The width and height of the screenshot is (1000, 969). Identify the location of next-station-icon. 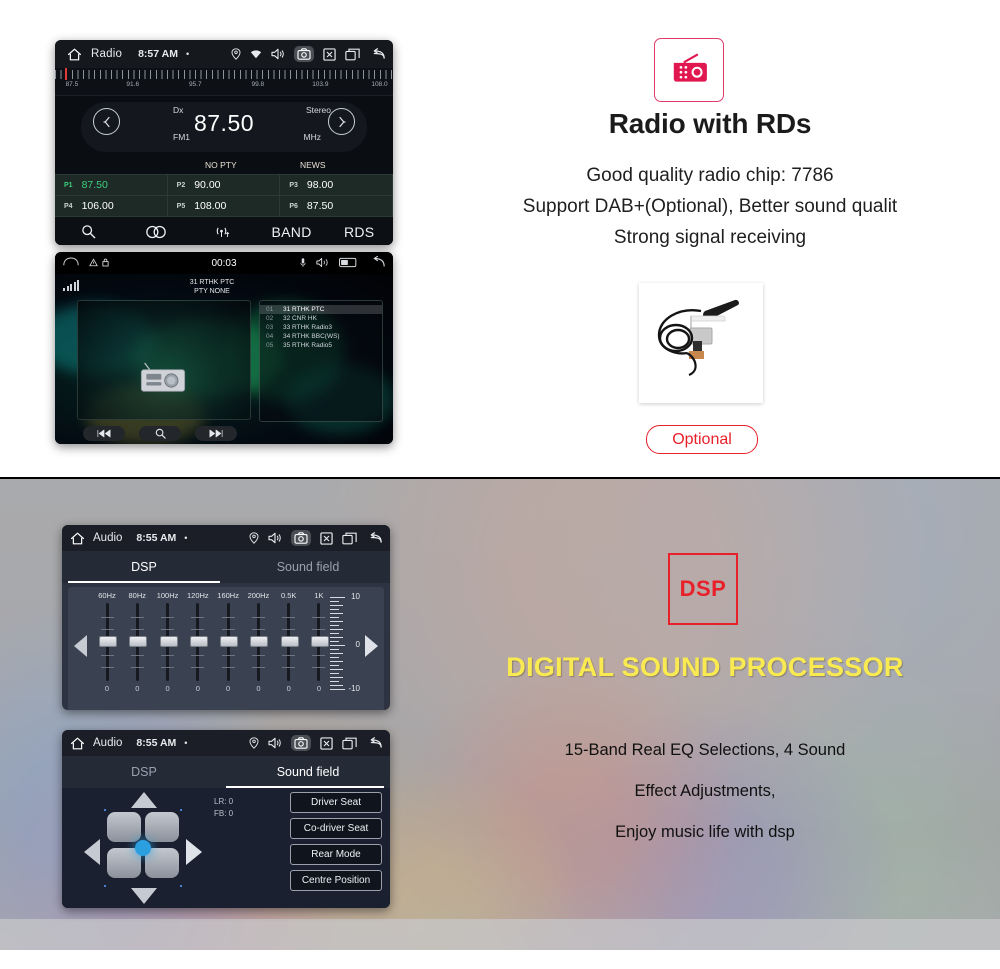
(341, 121).